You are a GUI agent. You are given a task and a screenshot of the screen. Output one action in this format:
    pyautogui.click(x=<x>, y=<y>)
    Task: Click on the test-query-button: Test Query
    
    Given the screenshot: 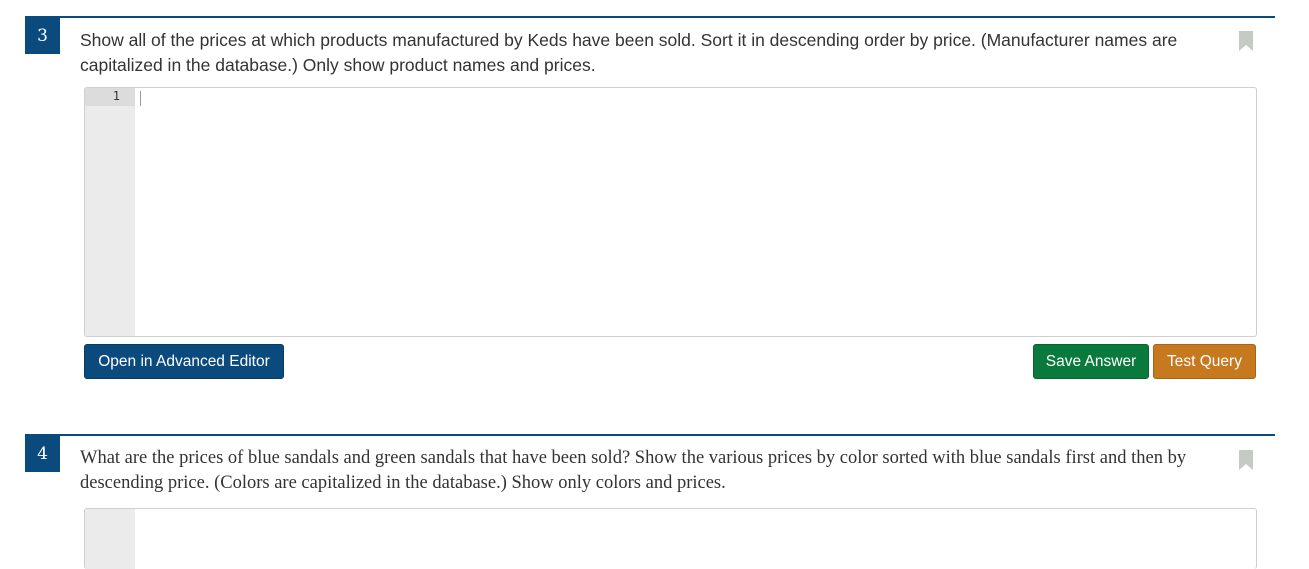 What is the action you would take?
    pyautogui.click(x=1204, y=361)
    